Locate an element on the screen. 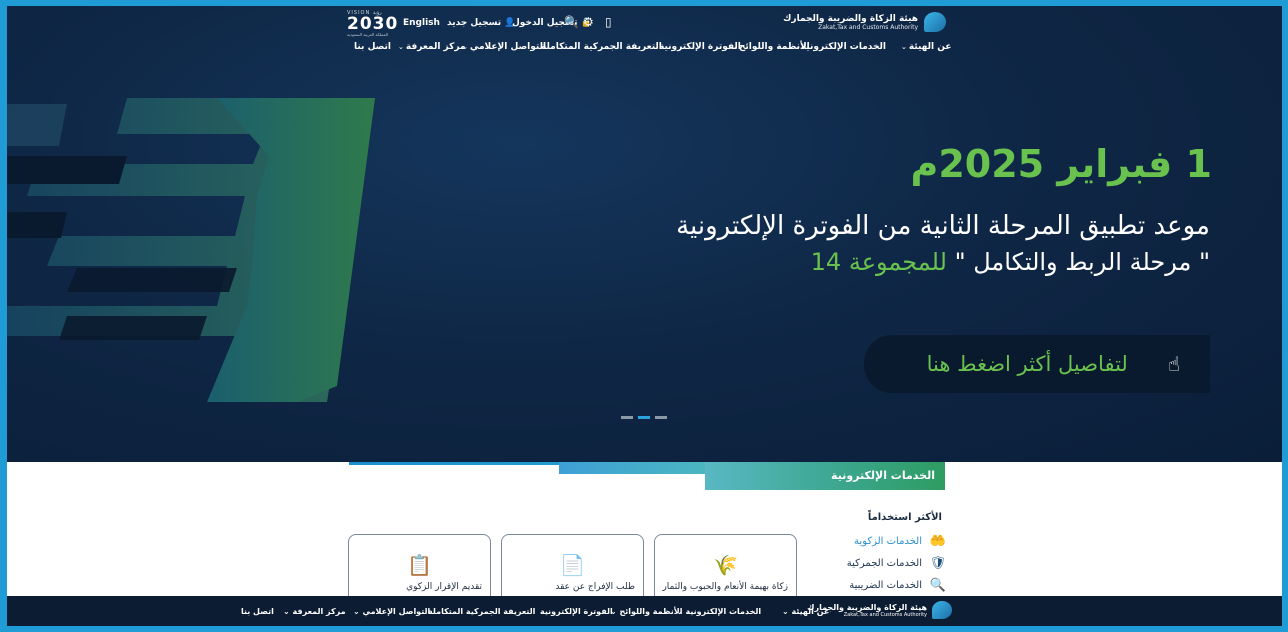 This screenshot has width=1288, height=632. service-category-label: الخدمات الزكوية is located at coordinates (888, 541).